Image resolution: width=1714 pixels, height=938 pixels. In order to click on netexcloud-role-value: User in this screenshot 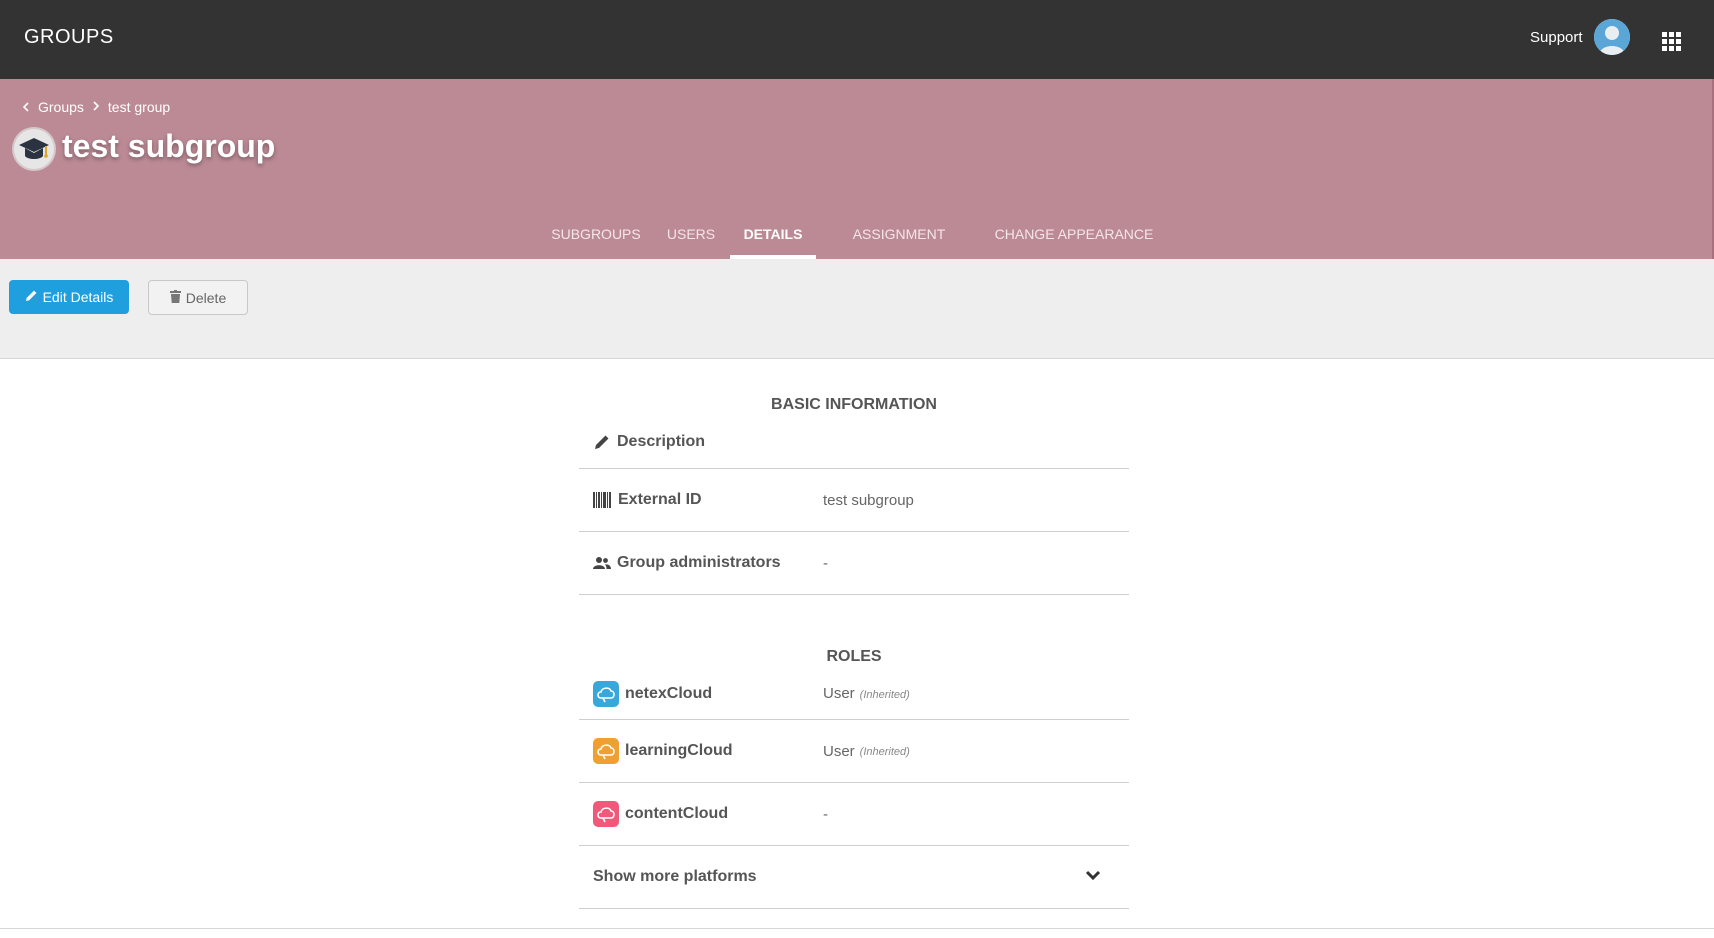, I will do `click(839, 693)`.